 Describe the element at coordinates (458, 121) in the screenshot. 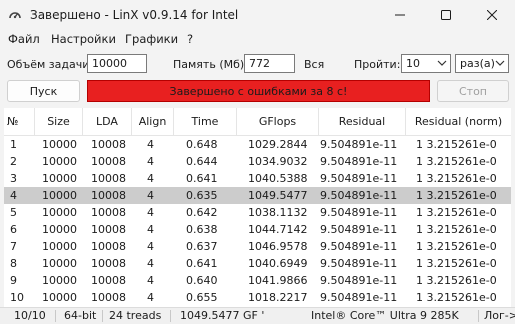

I see `column-header-residual-norm: Residual (norm)` at that location.